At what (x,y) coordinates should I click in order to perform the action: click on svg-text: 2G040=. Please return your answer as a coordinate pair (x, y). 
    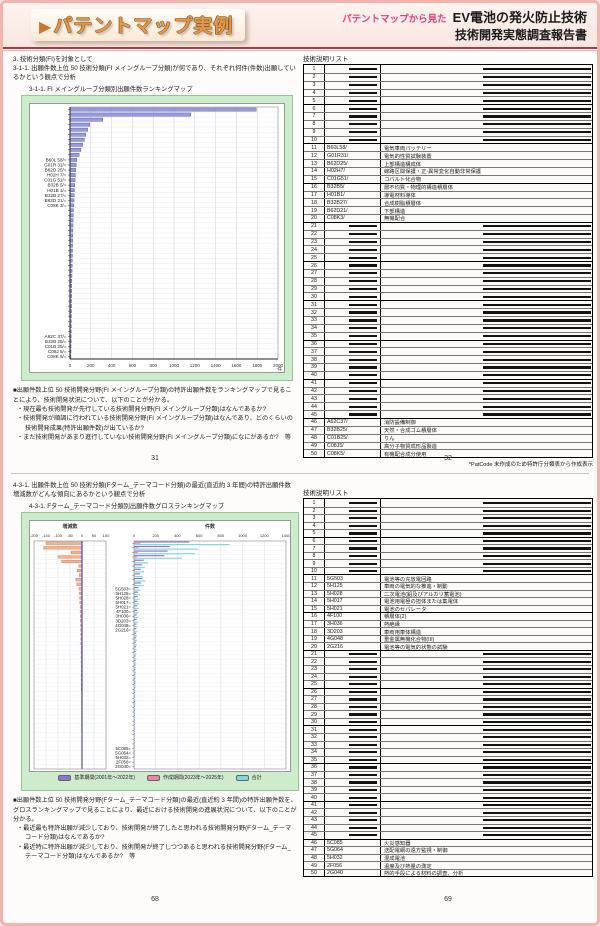
    Looking at the image, I should click on (123, 766).